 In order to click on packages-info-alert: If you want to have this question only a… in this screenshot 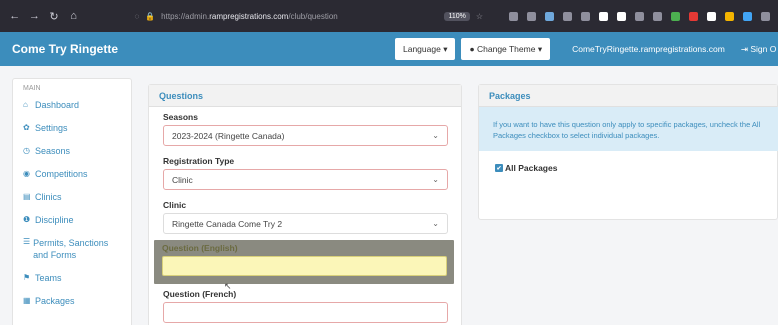, I will do `click(628, 129)`.